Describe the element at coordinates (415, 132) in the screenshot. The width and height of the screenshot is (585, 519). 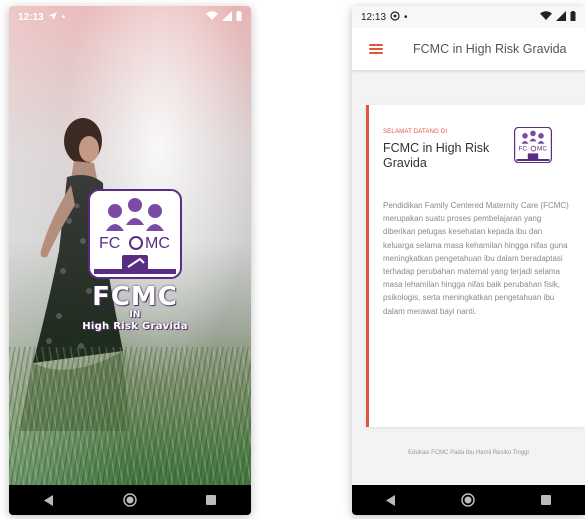
I see `welcome-label: SELAMAT DATANG DI` at that location.